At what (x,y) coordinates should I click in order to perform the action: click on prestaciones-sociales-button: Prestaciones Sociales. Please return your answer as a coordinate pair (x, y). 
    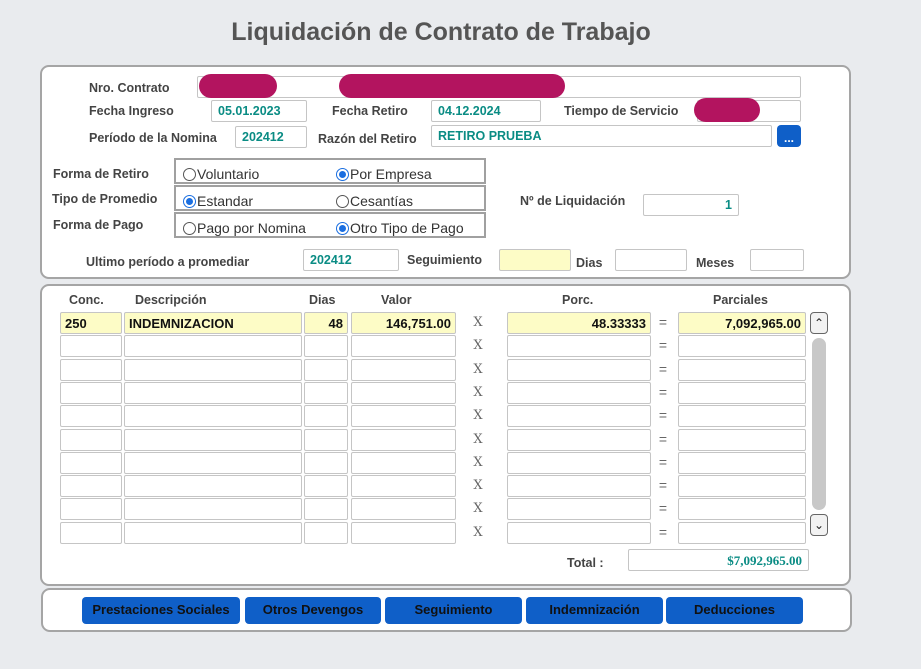
    Looking at the image, I should click on (161, 610).